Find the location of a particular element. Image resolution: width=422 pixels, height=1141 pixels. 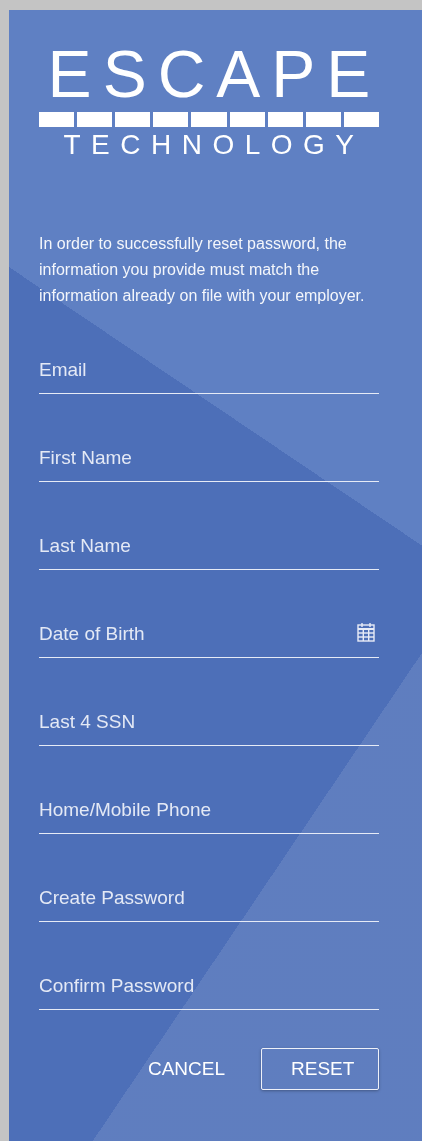

input-field: Confirm Password is located at coordinates (209, 985).